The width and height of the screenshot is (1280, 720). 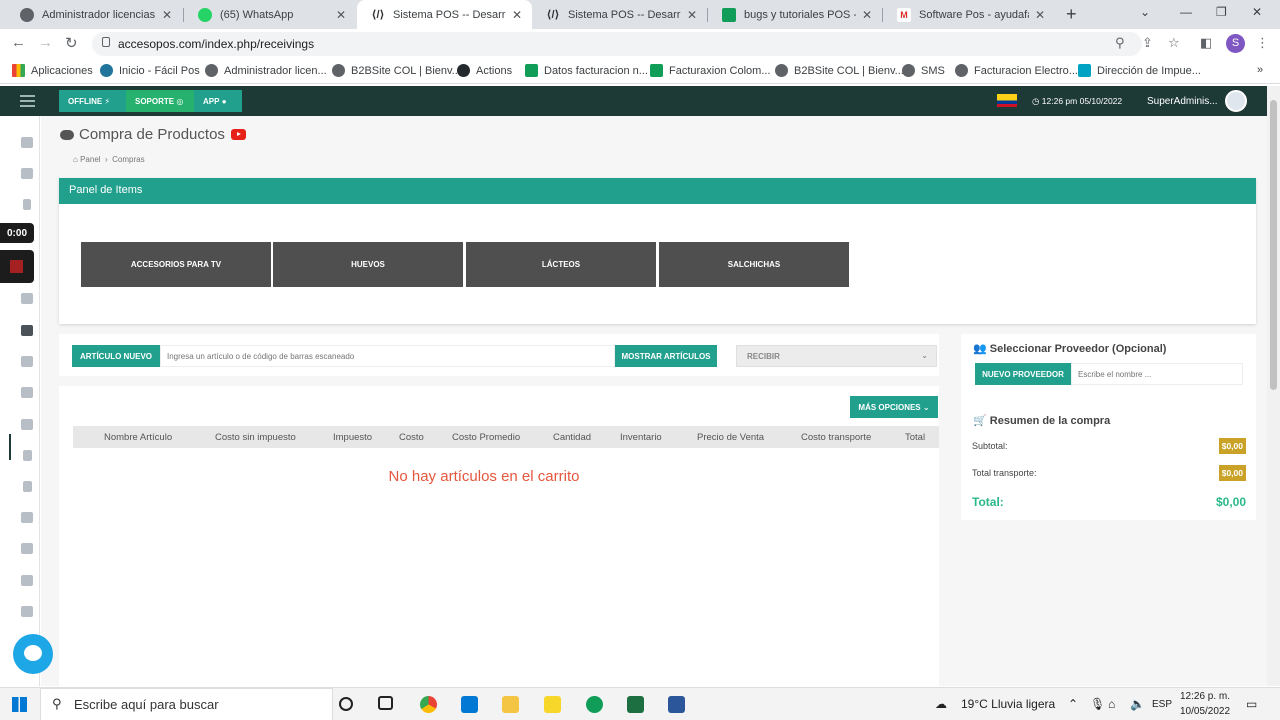 I want to click on hamburger-icon, so click(x=27, y=101).